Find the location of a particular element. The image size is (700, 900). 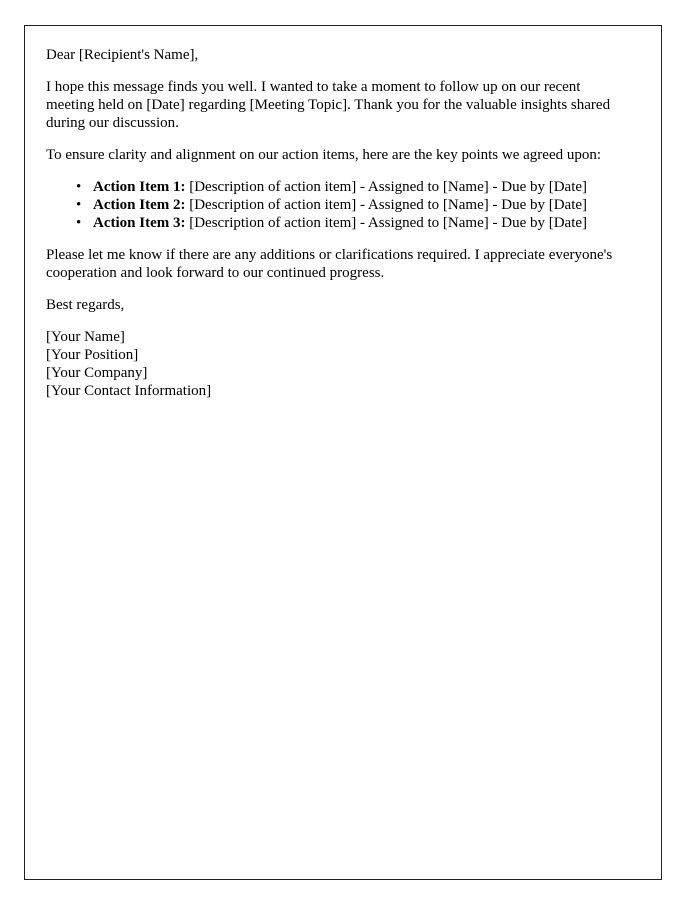

signature-position: [Your Position] is located at coordinates (92, 355).